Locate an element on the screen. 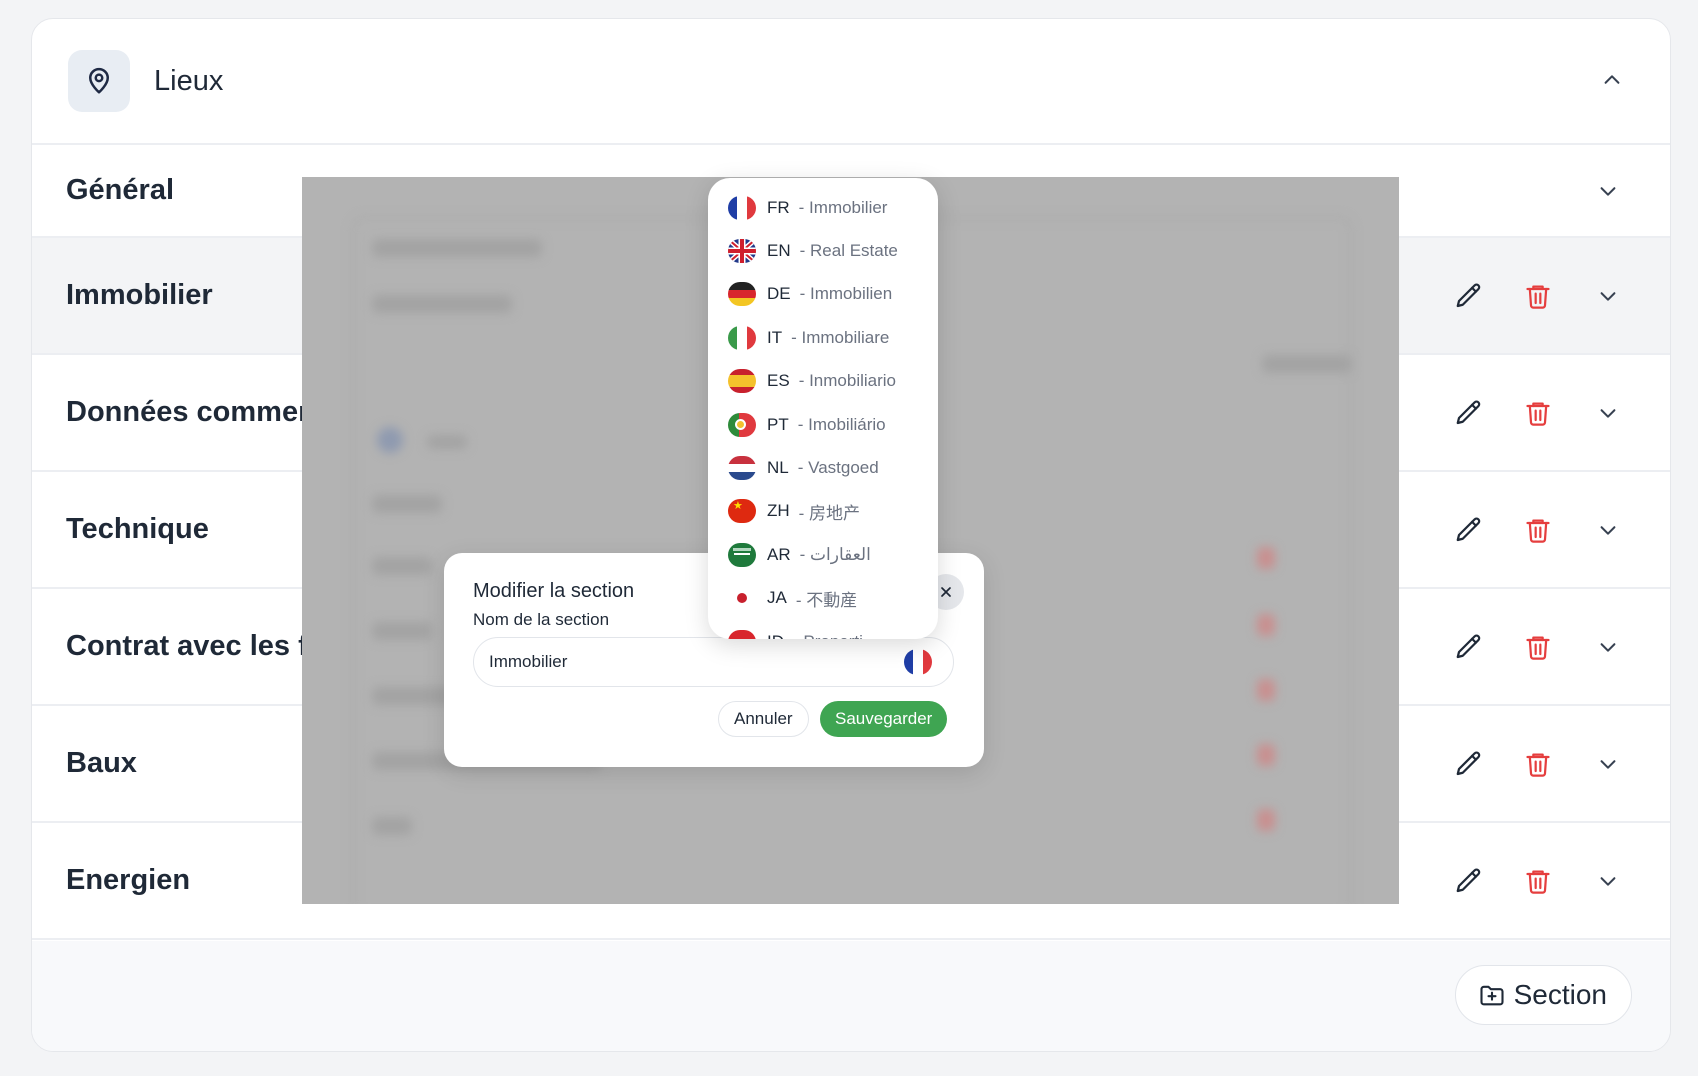 This screenshot has height=1076, width=1698. save-button: Sauvegarder is located at coordinates (884, 719).